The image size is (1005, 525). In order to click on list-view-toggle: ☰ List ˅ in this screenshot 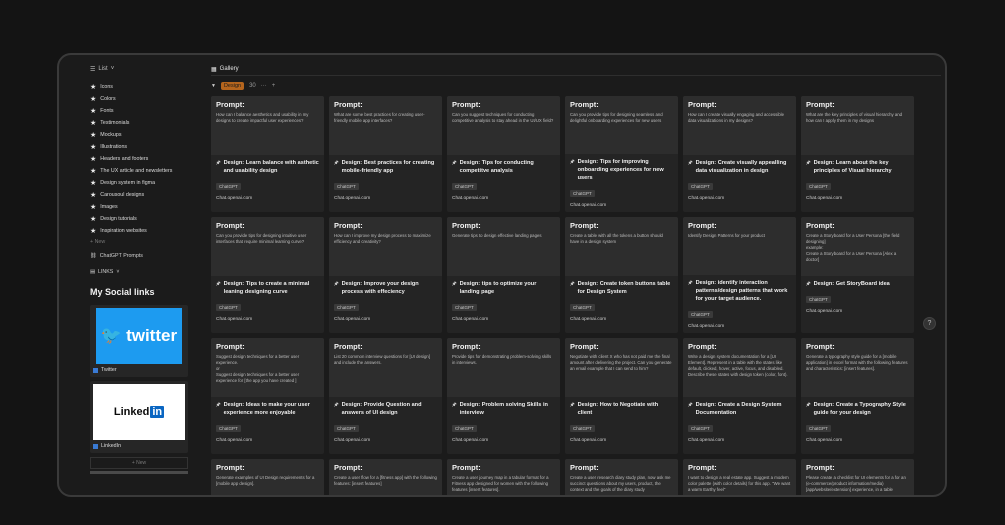, I will do `click(142, 69)`.